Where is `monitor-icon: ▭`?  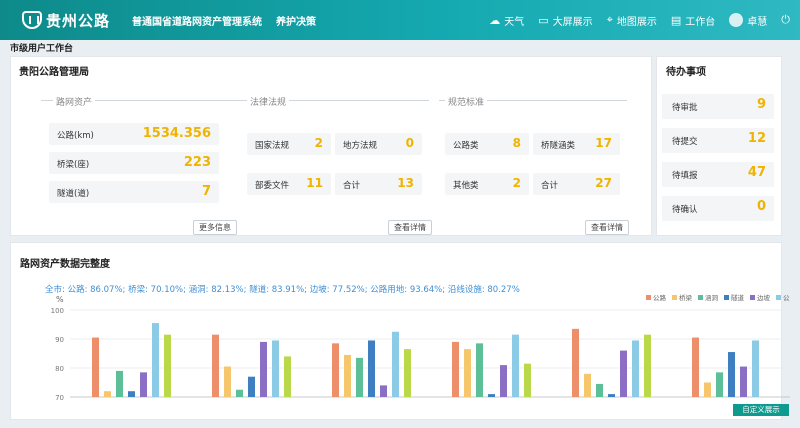 monitor-icon: ▭ is located at coordinates (543, 20).